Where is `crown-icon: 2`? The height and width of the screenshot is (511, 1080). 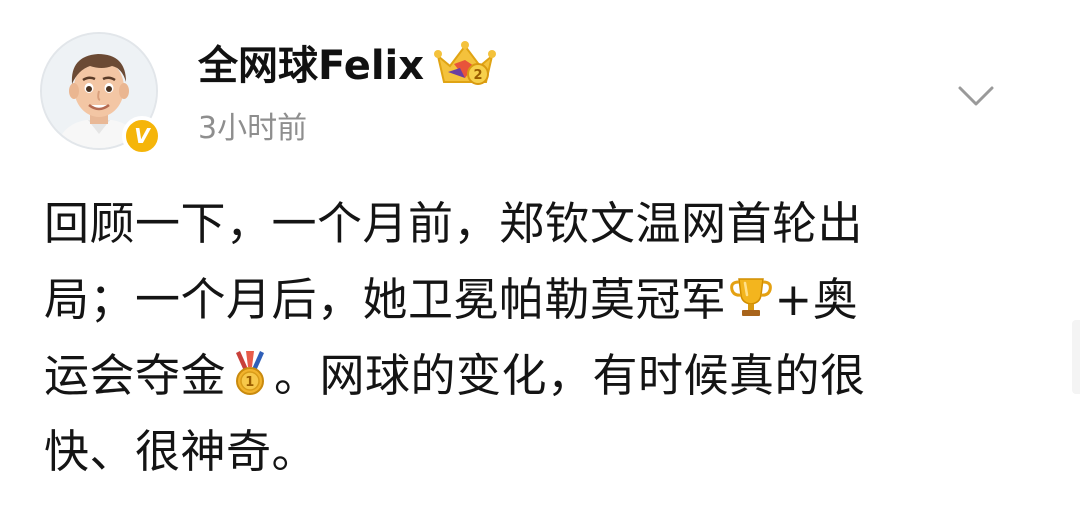 crown-icon: 2 is located at coordinates (465, 64).